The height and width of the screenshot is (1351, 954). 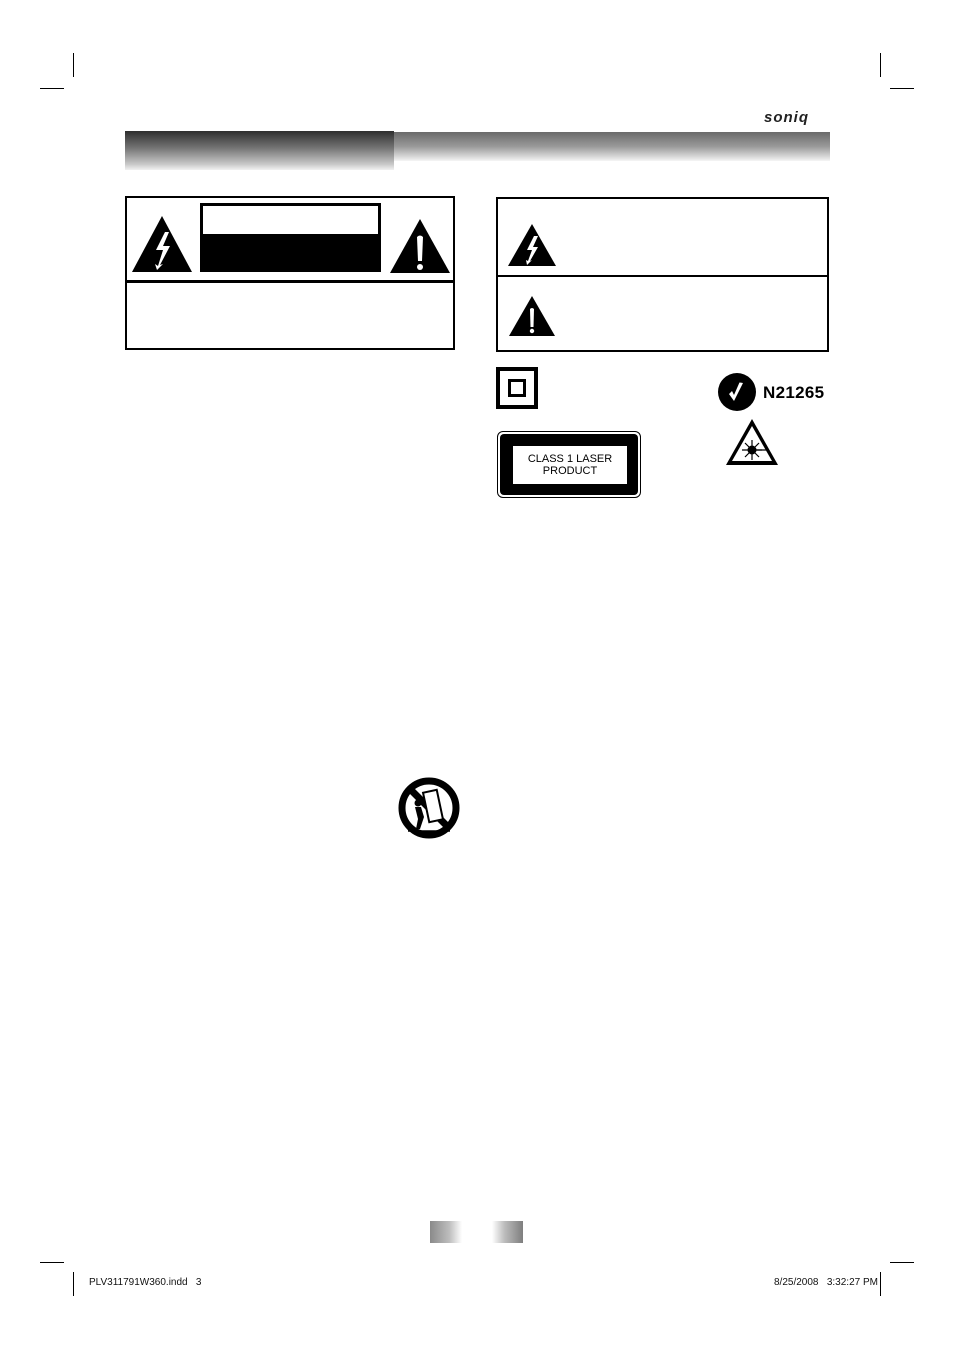 What do you see at coordinates (290, 273) in the screenshot?
I see `caution-panel` at bounding box center [290, 273].